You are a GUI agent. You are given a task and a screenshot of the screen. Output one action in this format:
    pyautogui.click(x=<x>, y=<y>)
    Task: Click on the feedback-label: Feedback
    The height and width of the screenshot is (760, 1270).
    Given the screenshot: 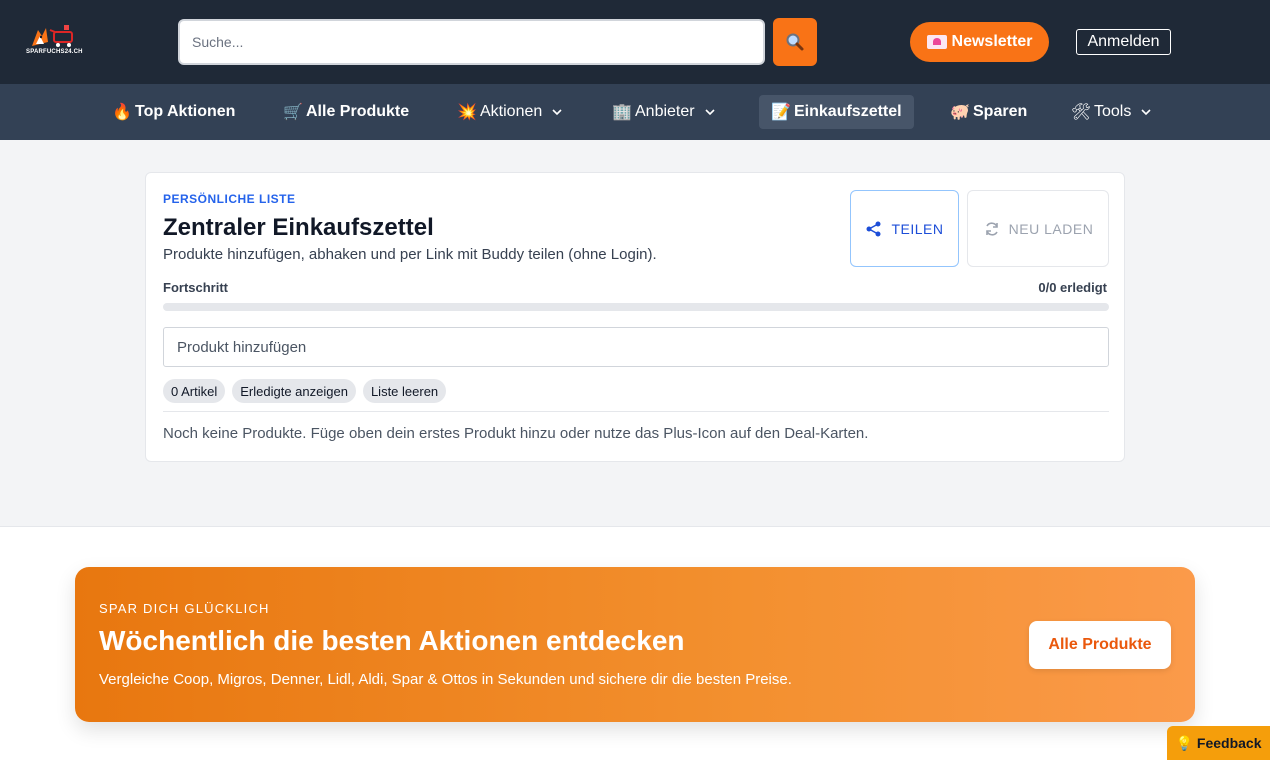 What is the action you would take?
    pyautogui.click(x=1229, y=743)
    